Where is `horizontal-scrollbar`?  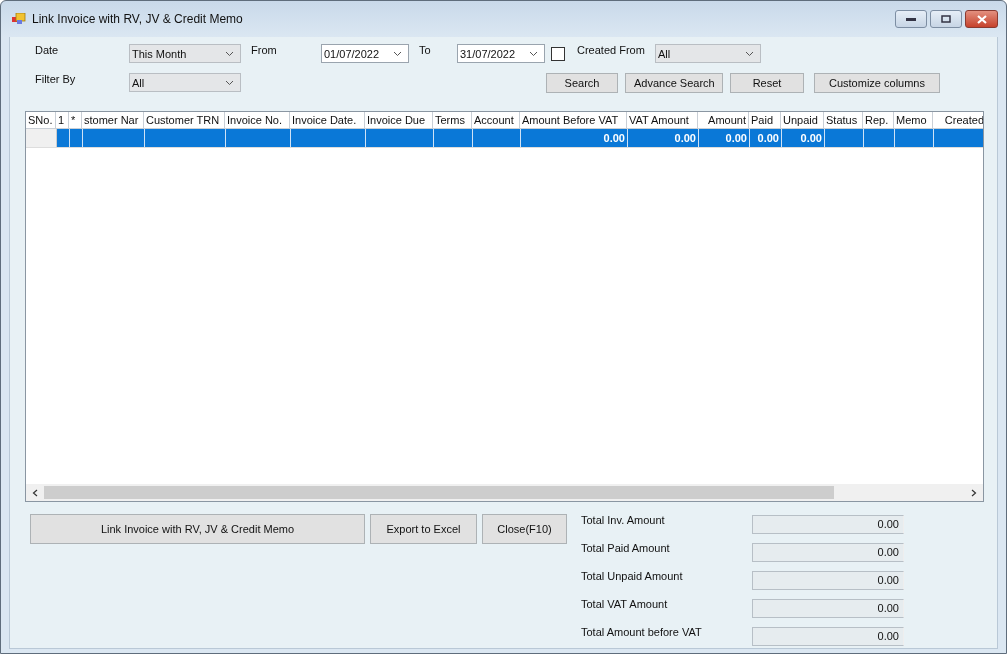
horizontal-scrollbar is located at coordinates (504, 492).